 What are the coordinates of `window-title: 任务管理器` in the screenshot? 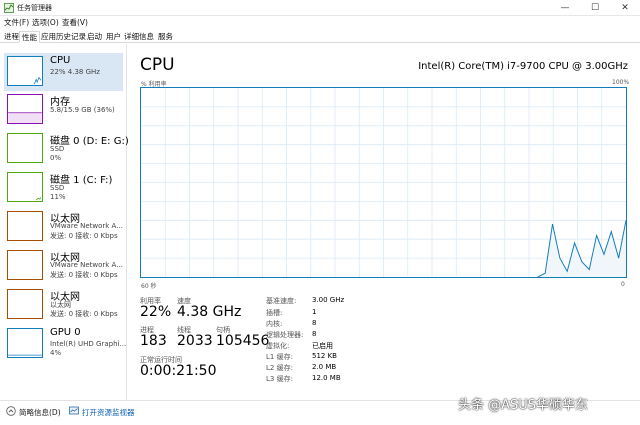 It's located at (34, 8).